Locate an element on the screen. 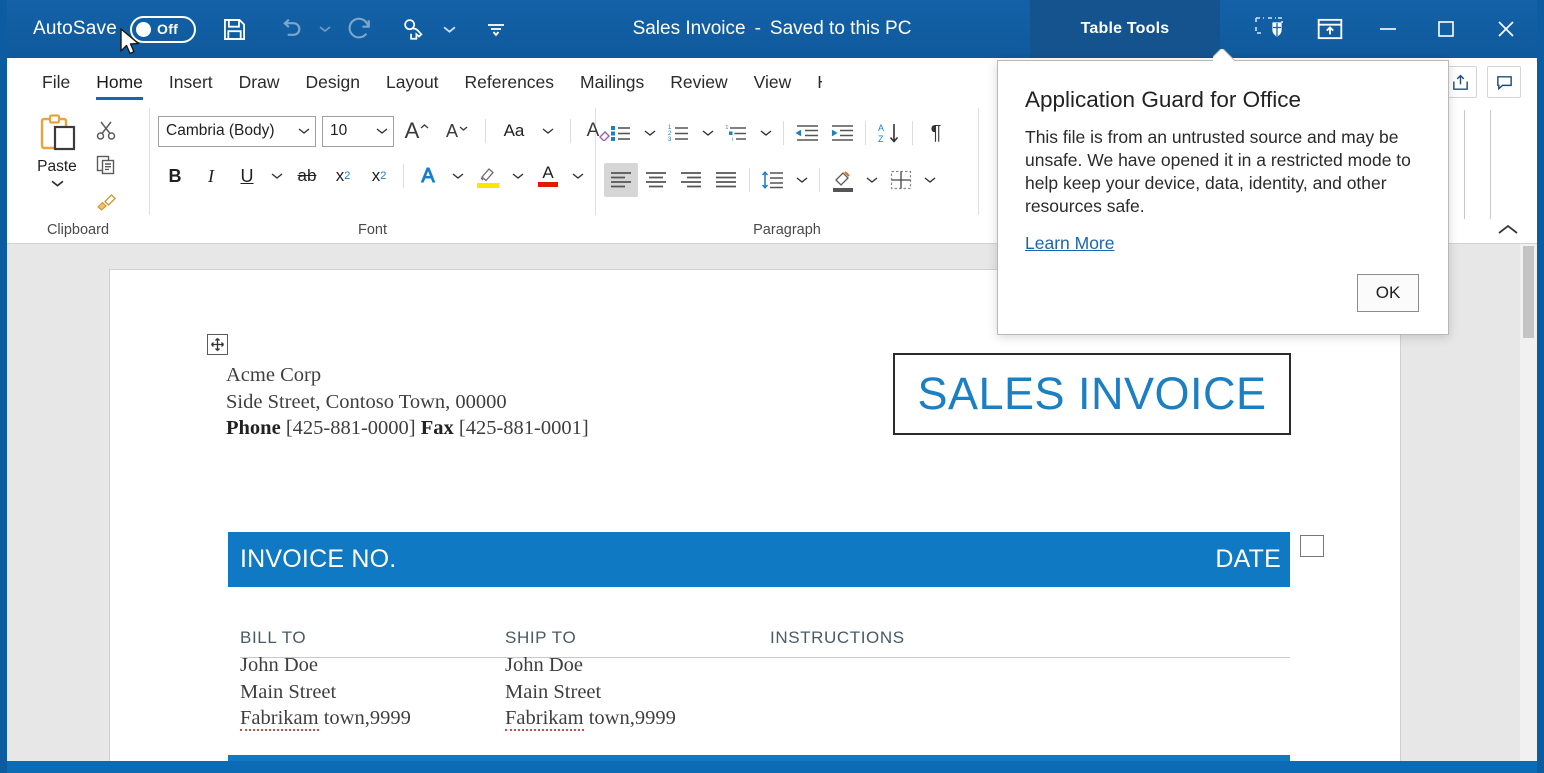 This screenshot has width=1544, height=773. shading-button is located at coordinates (843, 180).